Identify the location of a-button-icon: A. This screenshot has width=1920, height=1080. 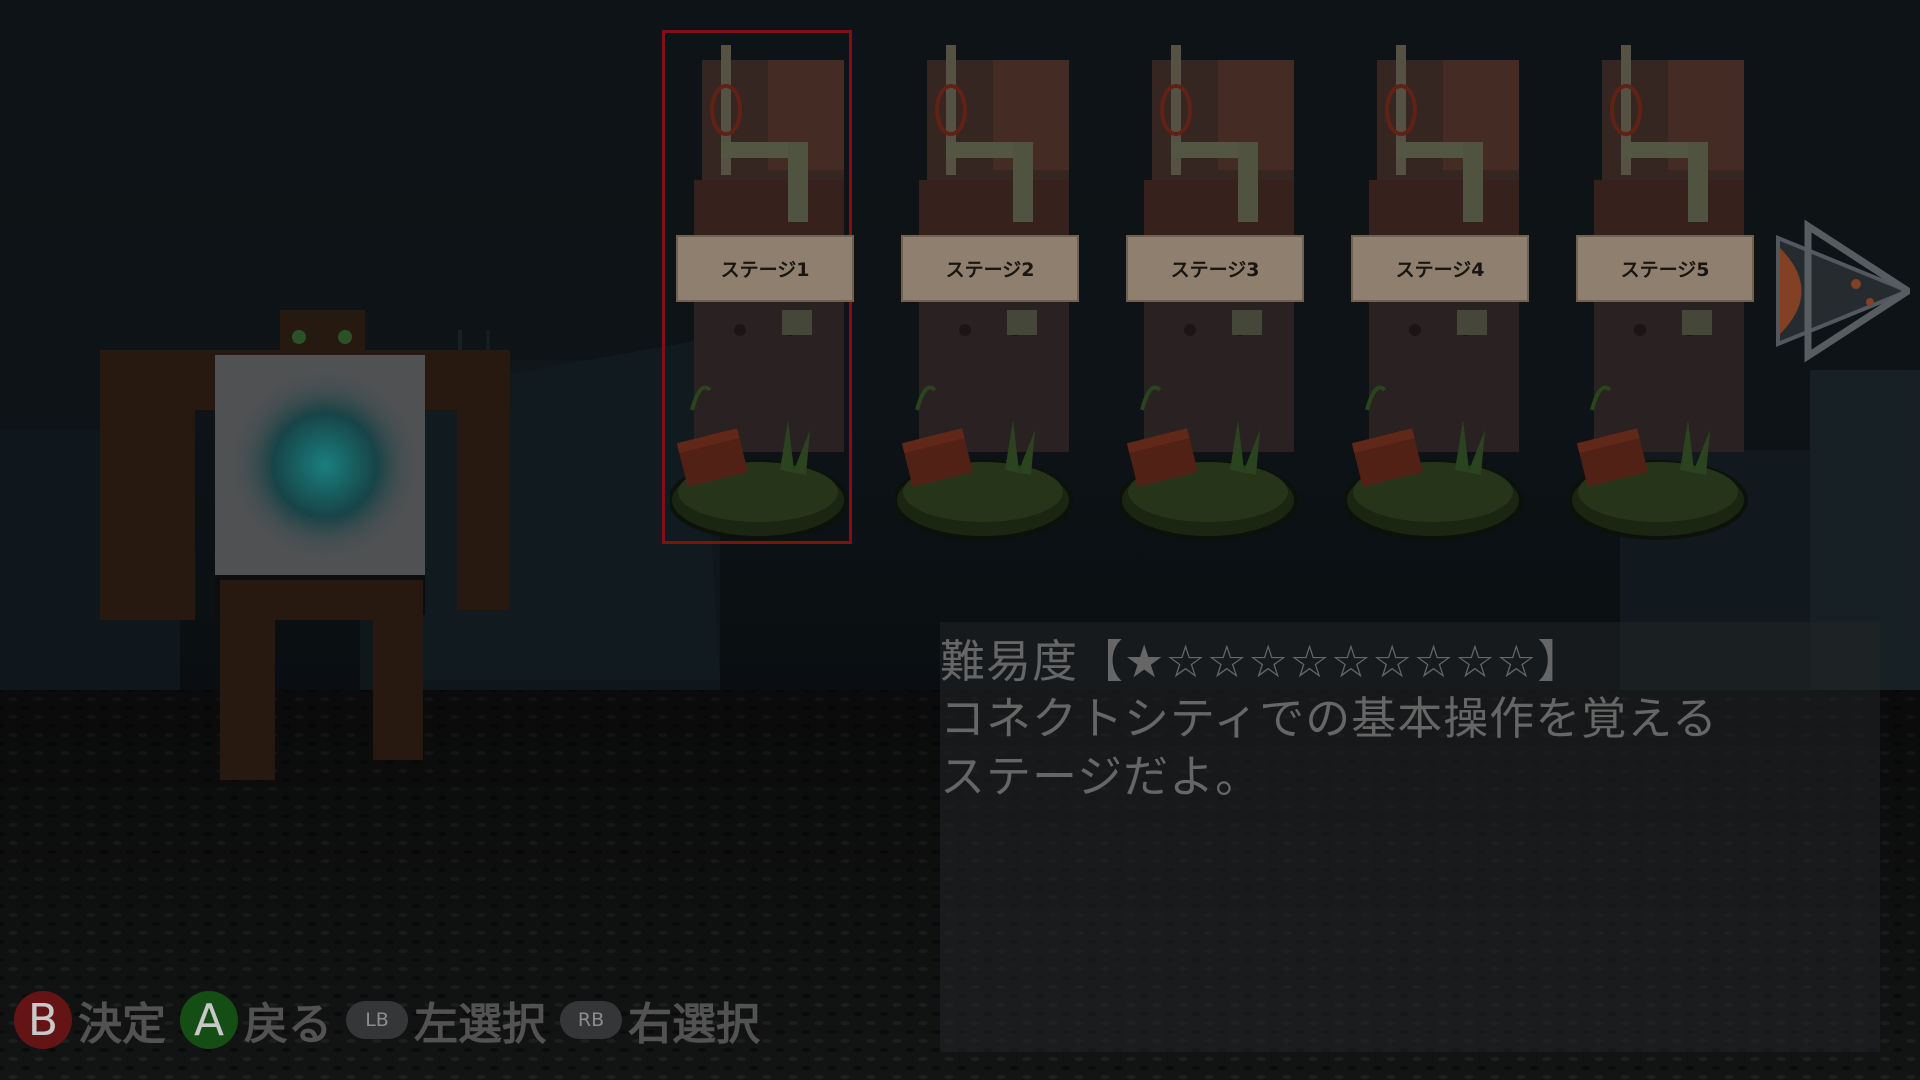
(209, 1020).